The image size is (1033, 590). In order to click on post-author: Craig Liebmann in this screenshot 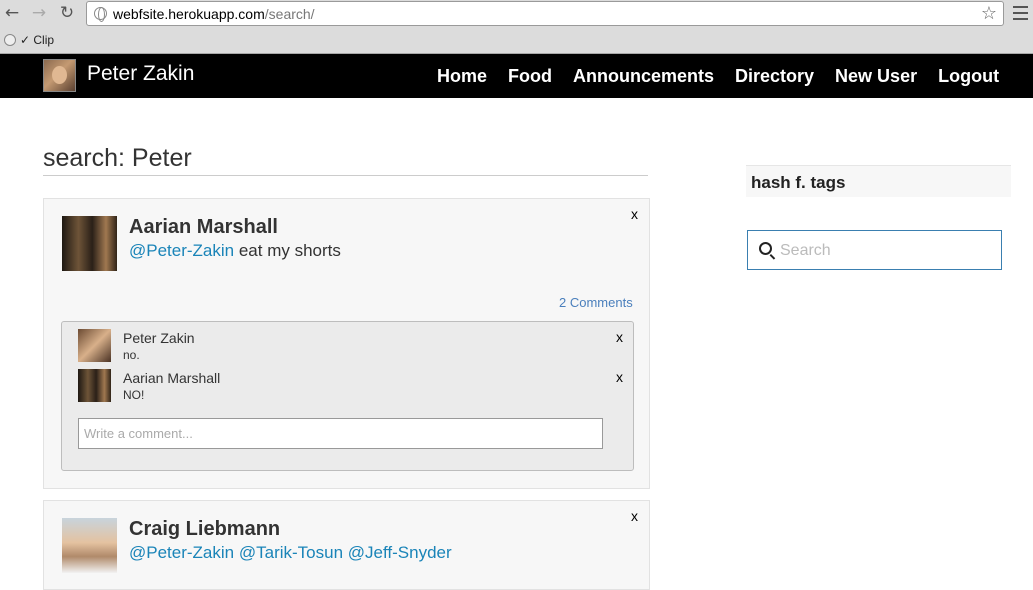, I will do `click(204, 529)`.